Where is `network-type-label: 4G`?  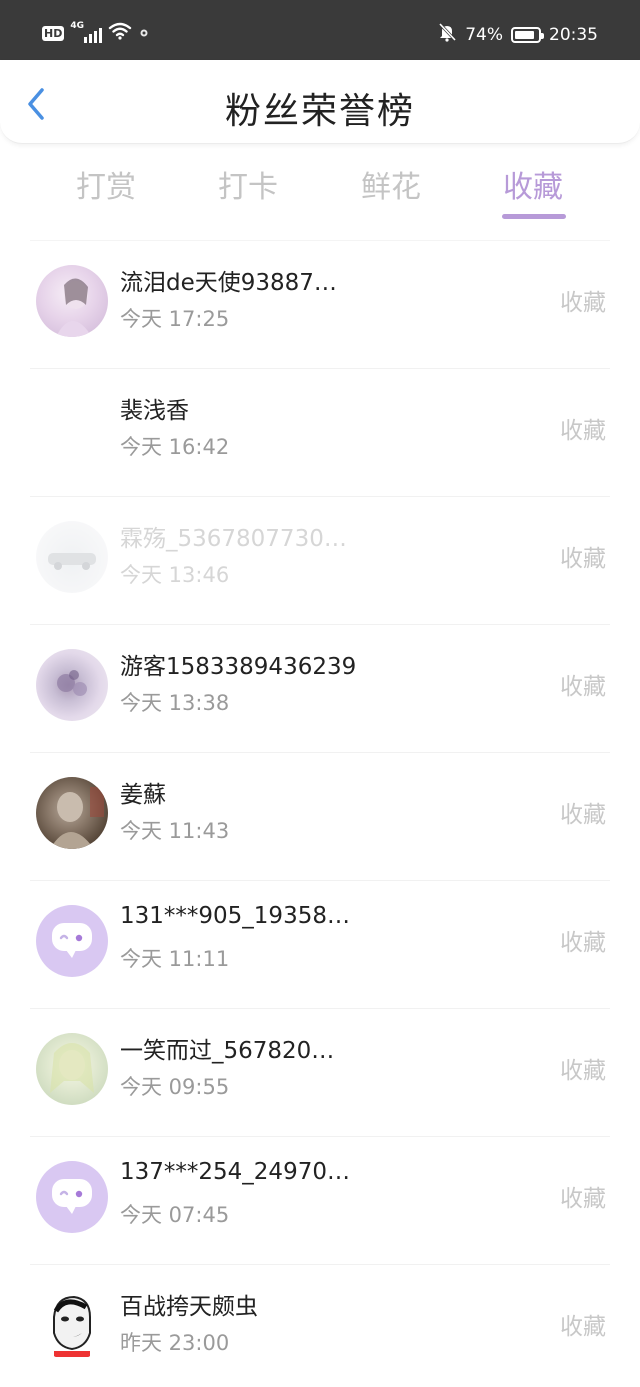
network-type-label: 4G is located at coordinates (77, 26).